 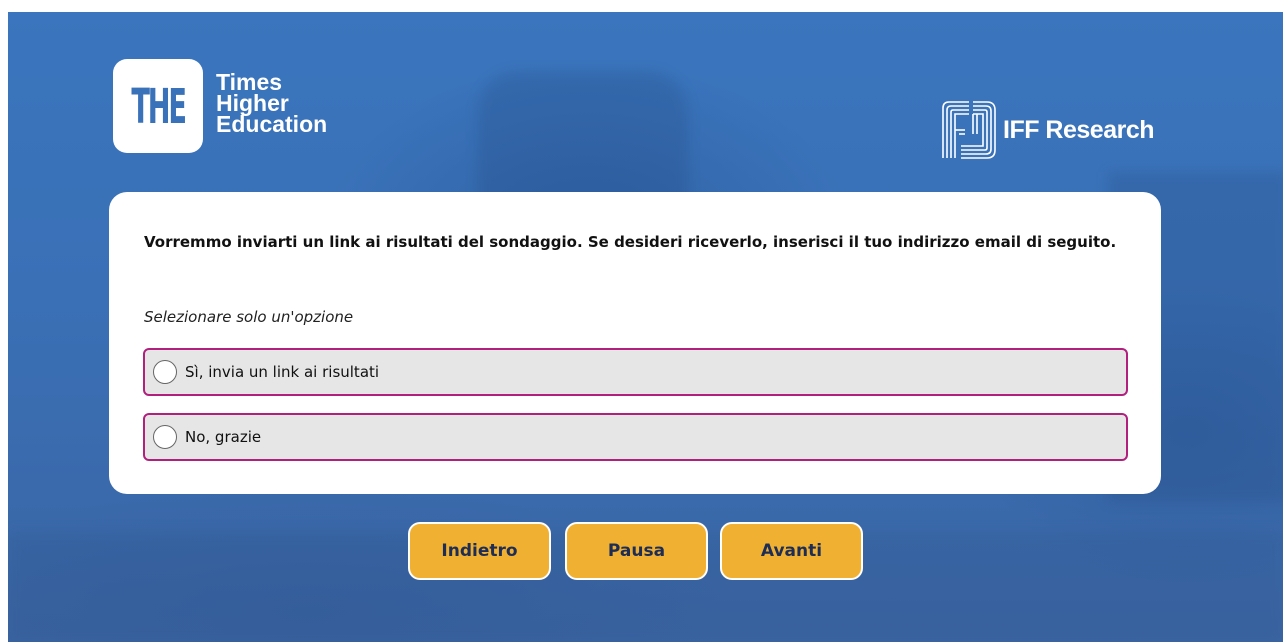 I want to click on the-logo-mark: THE, so click(x=158, y=106).